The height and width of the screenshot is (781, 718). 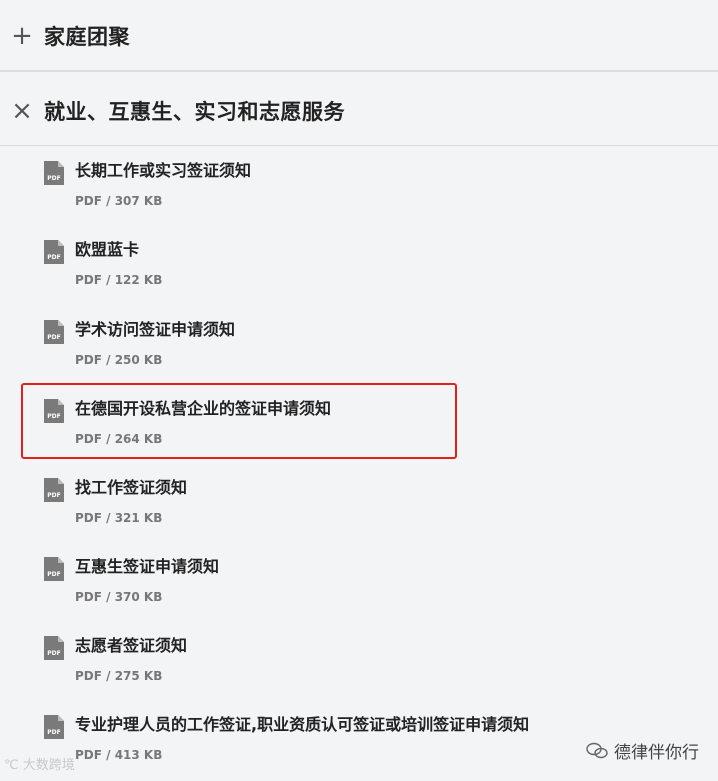 What do you see at coordinates (119, 280) in the screenshot?
I see `document-meta: PDF / 122 KB` at bounding box center [119, 280].